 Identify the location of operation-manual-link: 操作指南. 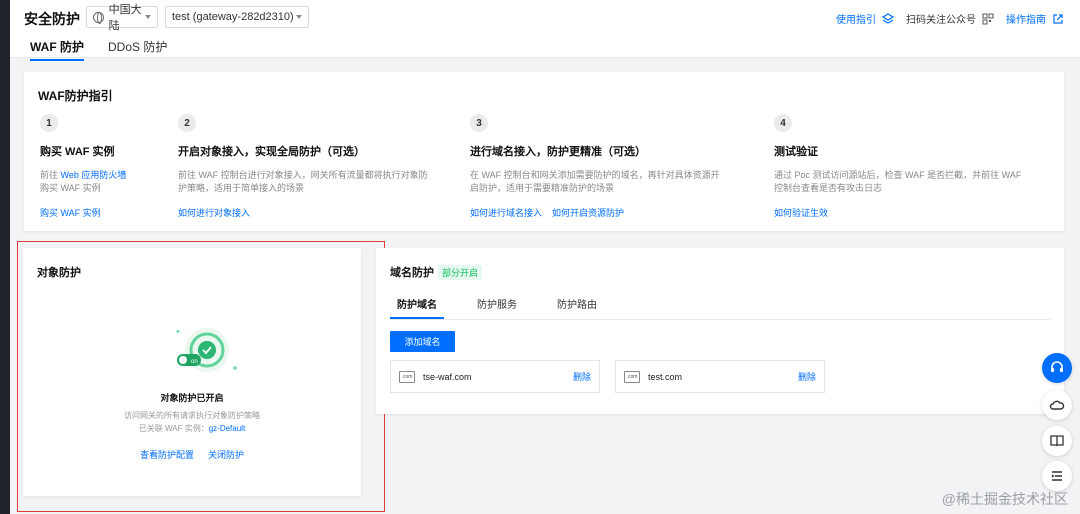
(1026, 18).